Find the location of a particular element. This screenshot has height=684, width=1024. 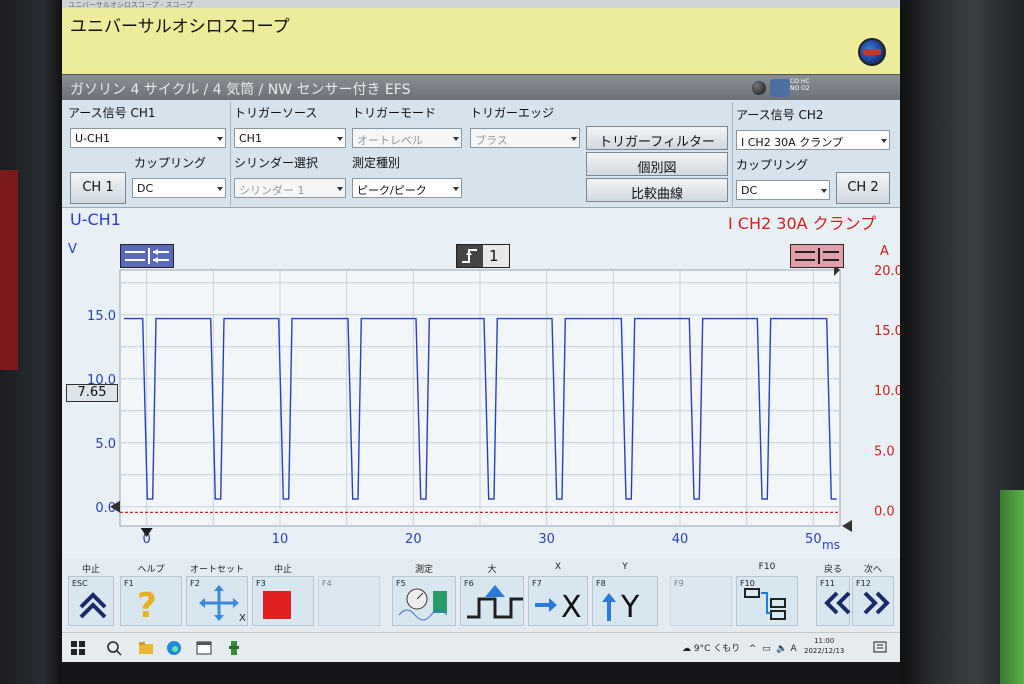

x-tick-label: 40 is located at coordinates (680, 539).